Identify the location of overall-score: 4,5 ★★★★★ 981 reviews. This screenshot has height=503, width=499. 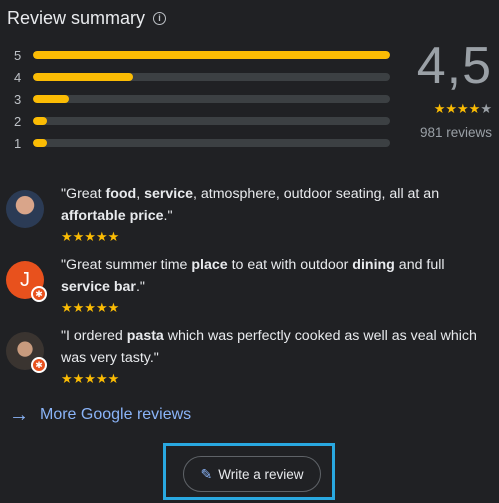
(451, 89).